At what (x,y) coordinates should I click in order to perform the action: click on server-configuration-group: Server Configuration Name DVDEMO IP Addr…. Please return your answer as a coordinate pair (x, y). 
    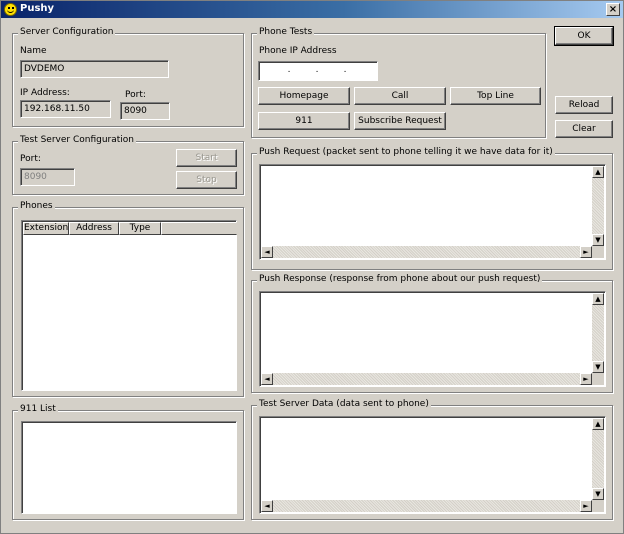
    Looking at the image, I should click on (128, 77).